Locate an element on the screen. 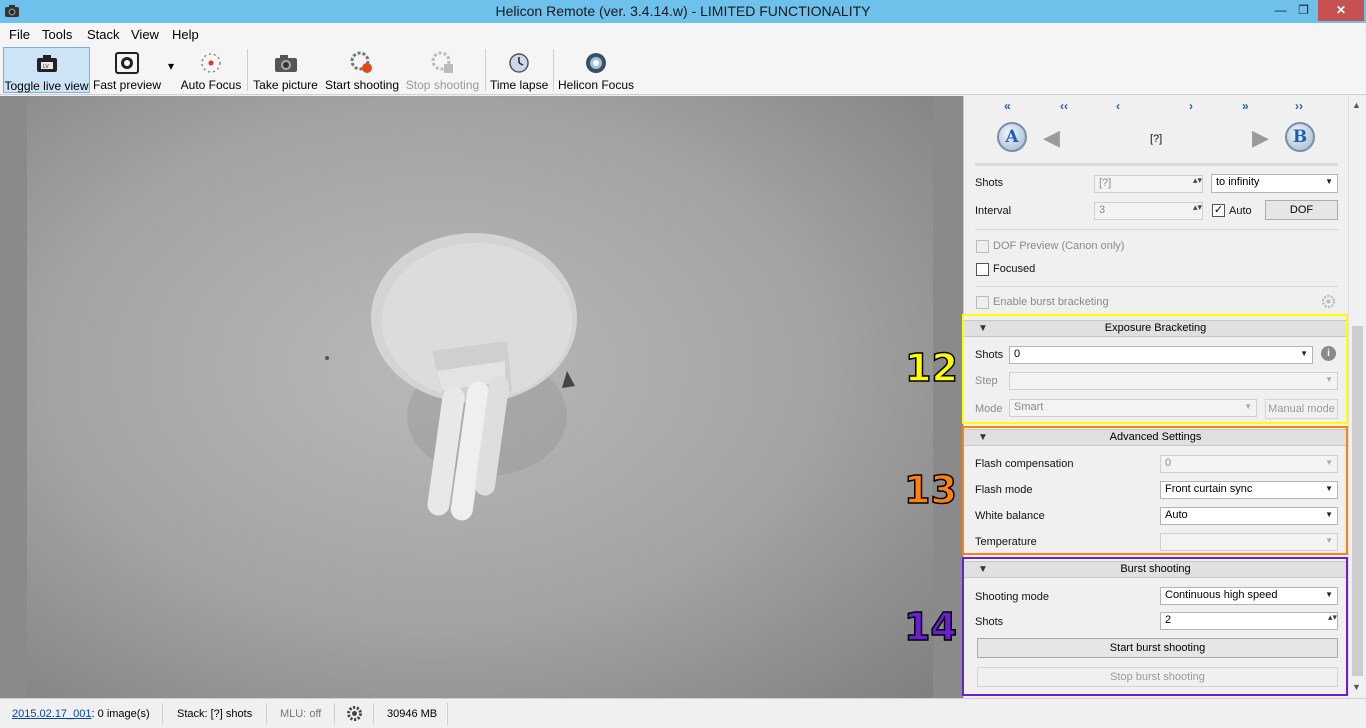 Image resolution: width=1366 pixels, height=728 pixels. interval-spinbox: 3 is located at coordinates (1148, 211).